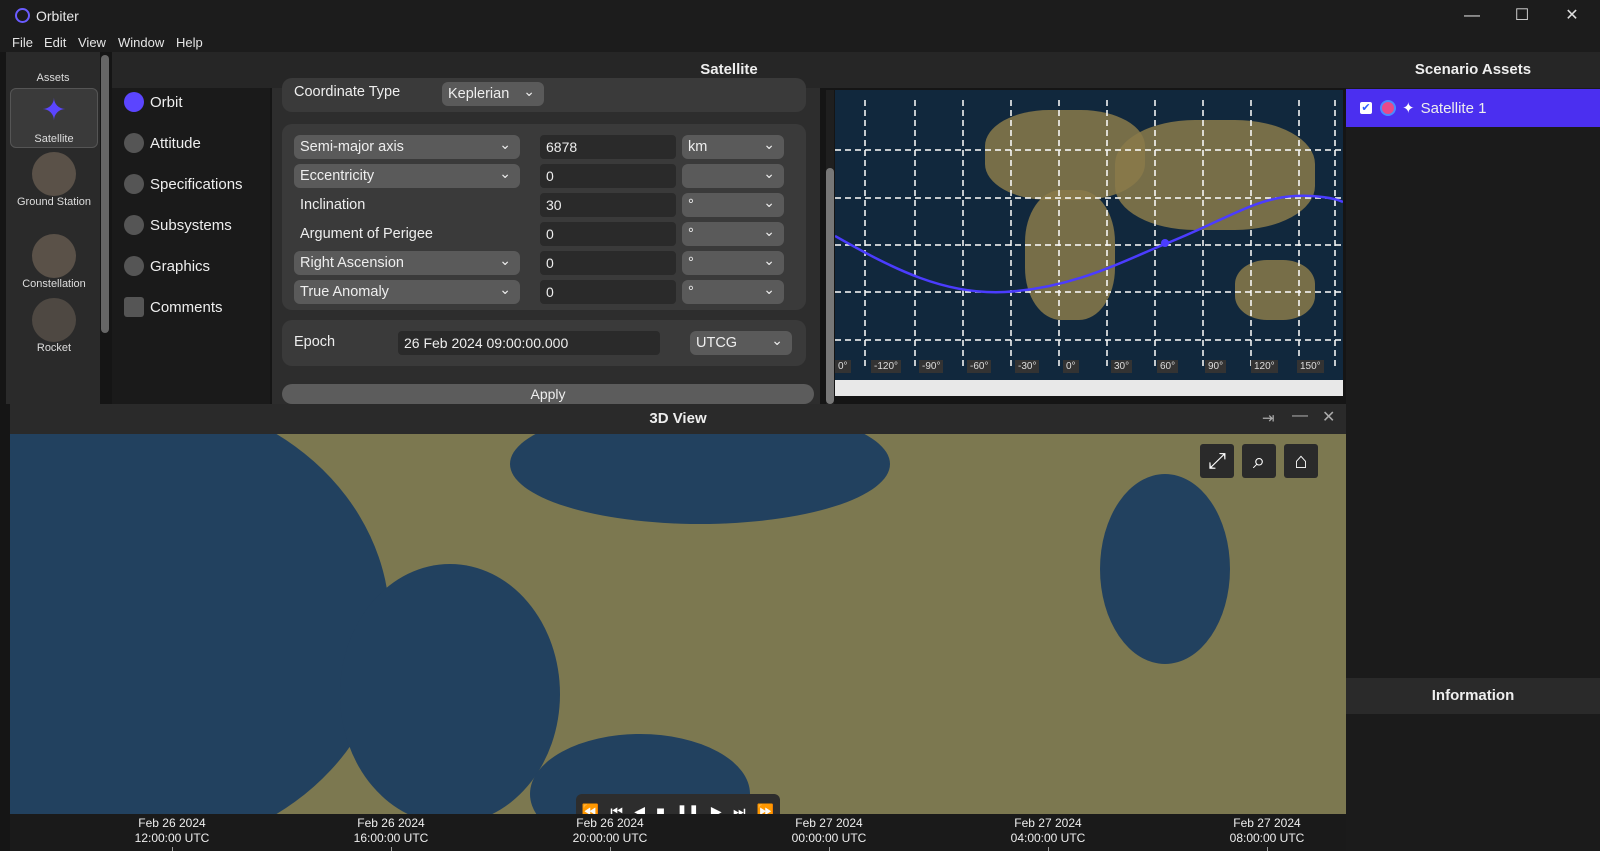 This screenshot has height=851, width=1600. I want to click on nav-subsystems: Subsystems, so click(178, 225).